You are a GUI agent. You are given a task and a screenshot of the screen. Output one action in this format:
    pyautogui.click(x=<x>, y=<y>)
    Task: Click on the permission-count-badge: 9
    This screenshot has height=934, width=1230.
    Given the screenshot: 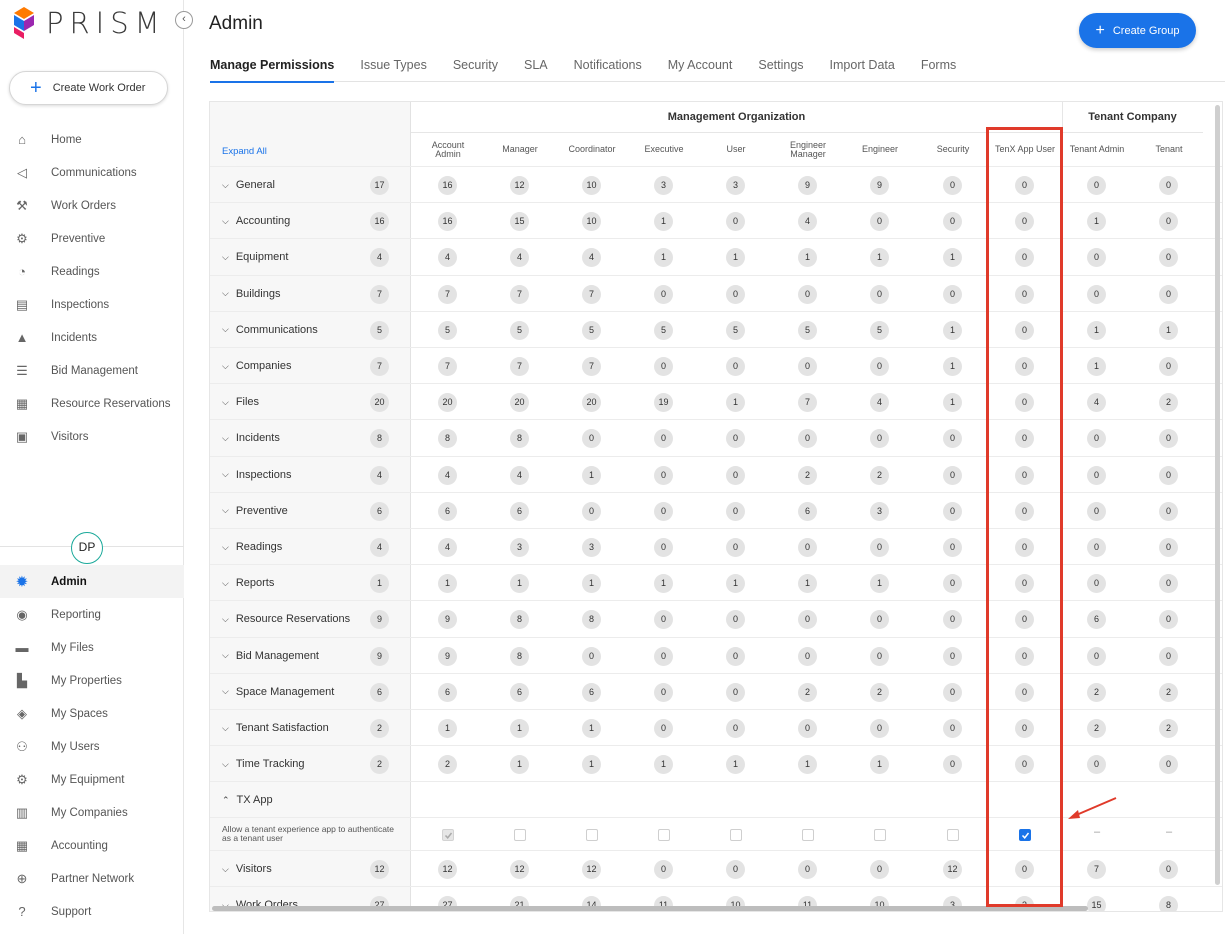 What is the action you would take?
    pyautogui.click(x=807, y=185)
    